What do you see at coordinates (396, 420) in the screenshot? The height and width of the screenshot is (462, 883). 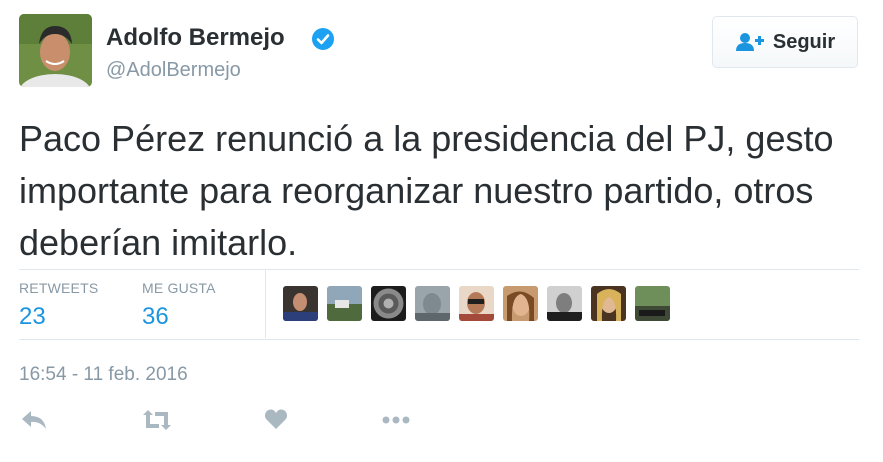 I see `more-icon` at bounding box center [396, 420].